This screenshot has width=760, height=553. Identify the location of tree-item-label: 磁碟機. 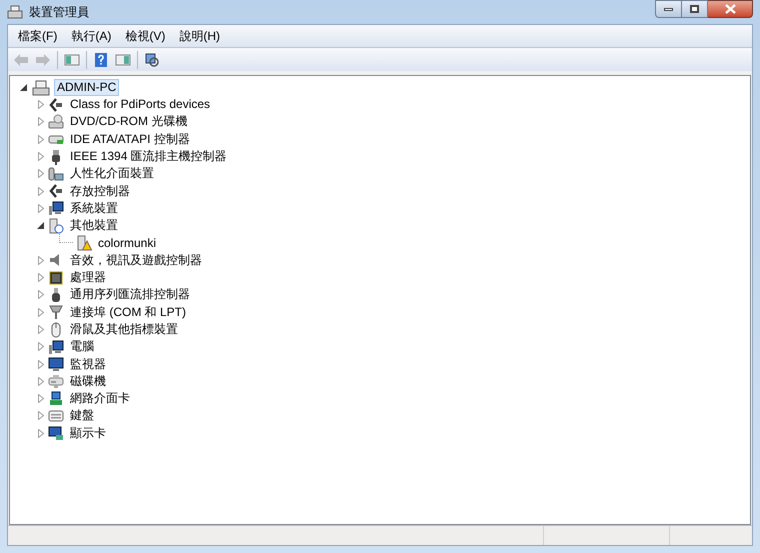
(88, 381).